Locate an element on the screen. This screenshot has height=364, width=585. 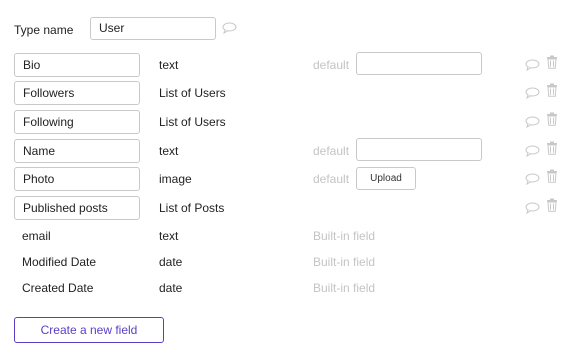
create-new-field-button: Create a new field is located at coordinates (89, 330).